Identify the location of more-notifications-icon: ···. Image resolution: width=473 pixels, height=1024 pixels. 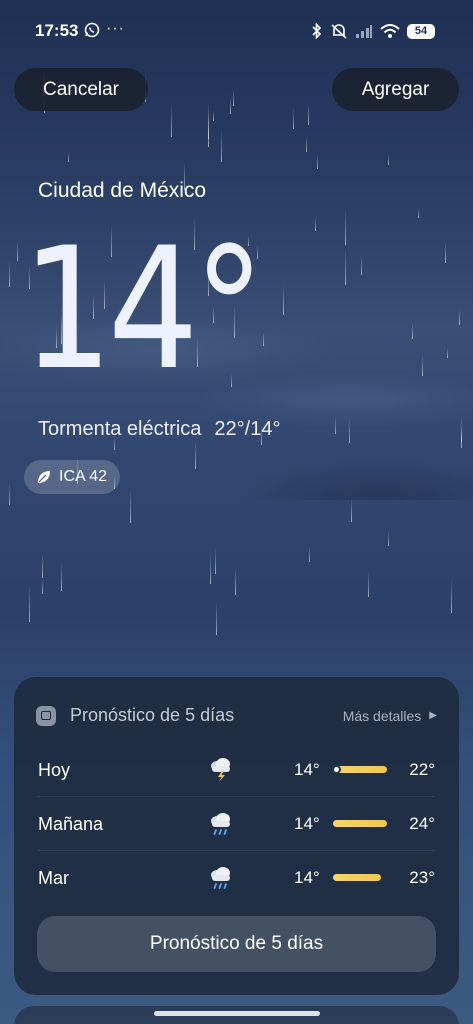
(115, 28).